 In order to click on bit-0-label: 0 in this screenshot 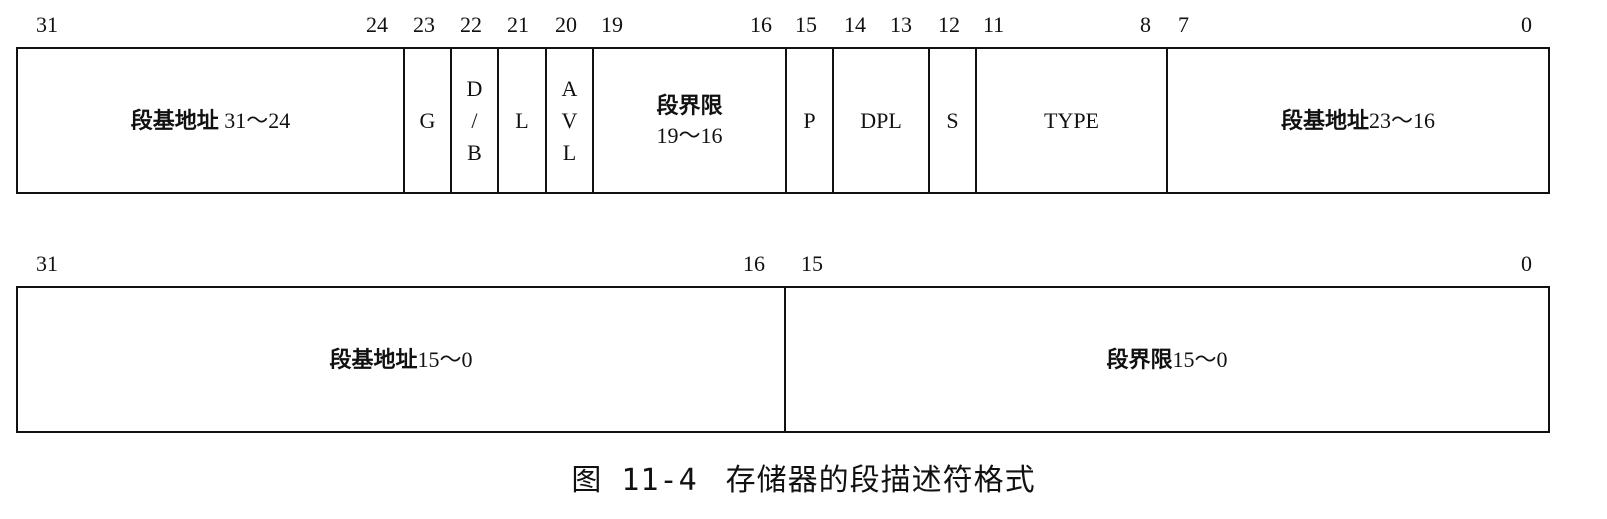, I will do `click(1526, 24)`.